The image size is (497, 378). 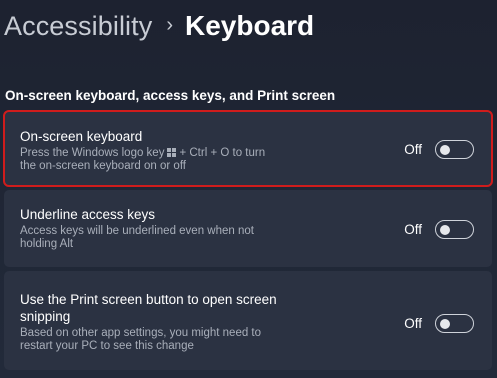 What do you see at coordinates (103, 166) in the screenshot?
I see `setting-description-line: the on-screen keyboard on or off` at bounding box center [103, 166].